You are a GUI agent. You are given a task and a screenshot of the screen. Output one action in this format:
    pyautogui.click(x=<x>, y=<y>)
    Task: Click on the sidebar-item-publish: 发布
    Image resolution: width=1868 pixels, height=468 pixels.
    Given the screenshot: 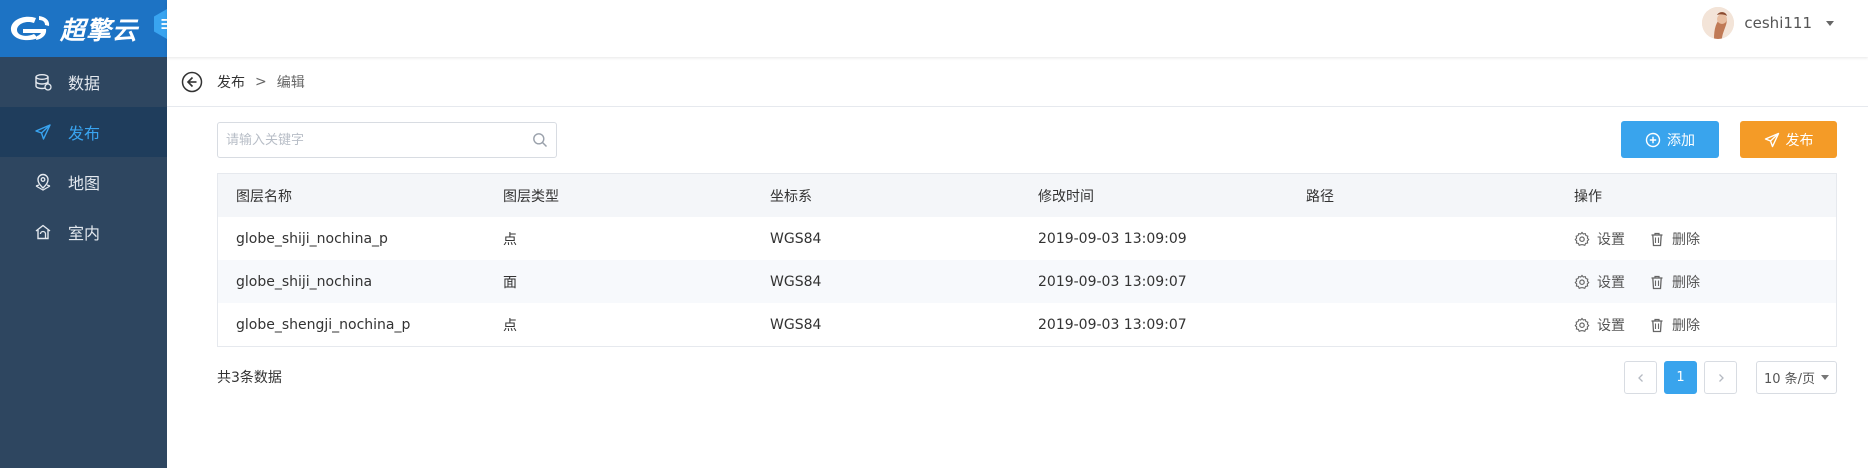 What is the action you would take?
    pyautogui.click(x=83, y=132)
    